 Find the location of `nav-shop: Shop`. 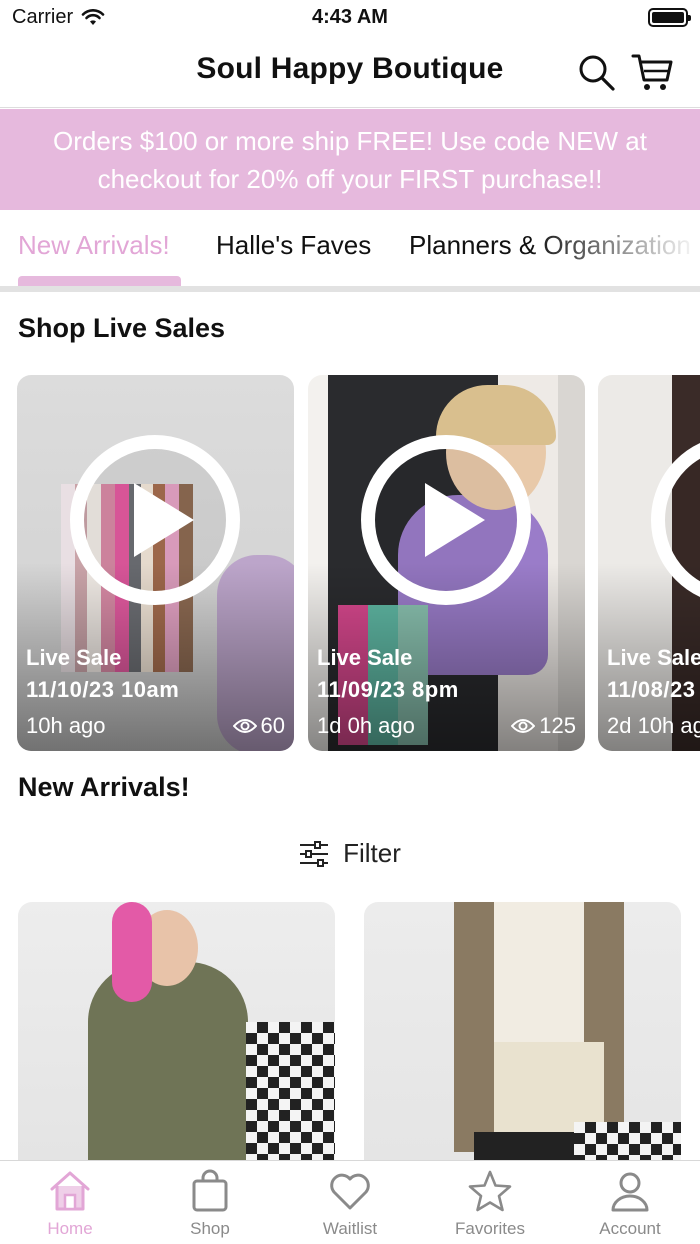

nav-shop: Shop is located at coordinates (210, 1204).